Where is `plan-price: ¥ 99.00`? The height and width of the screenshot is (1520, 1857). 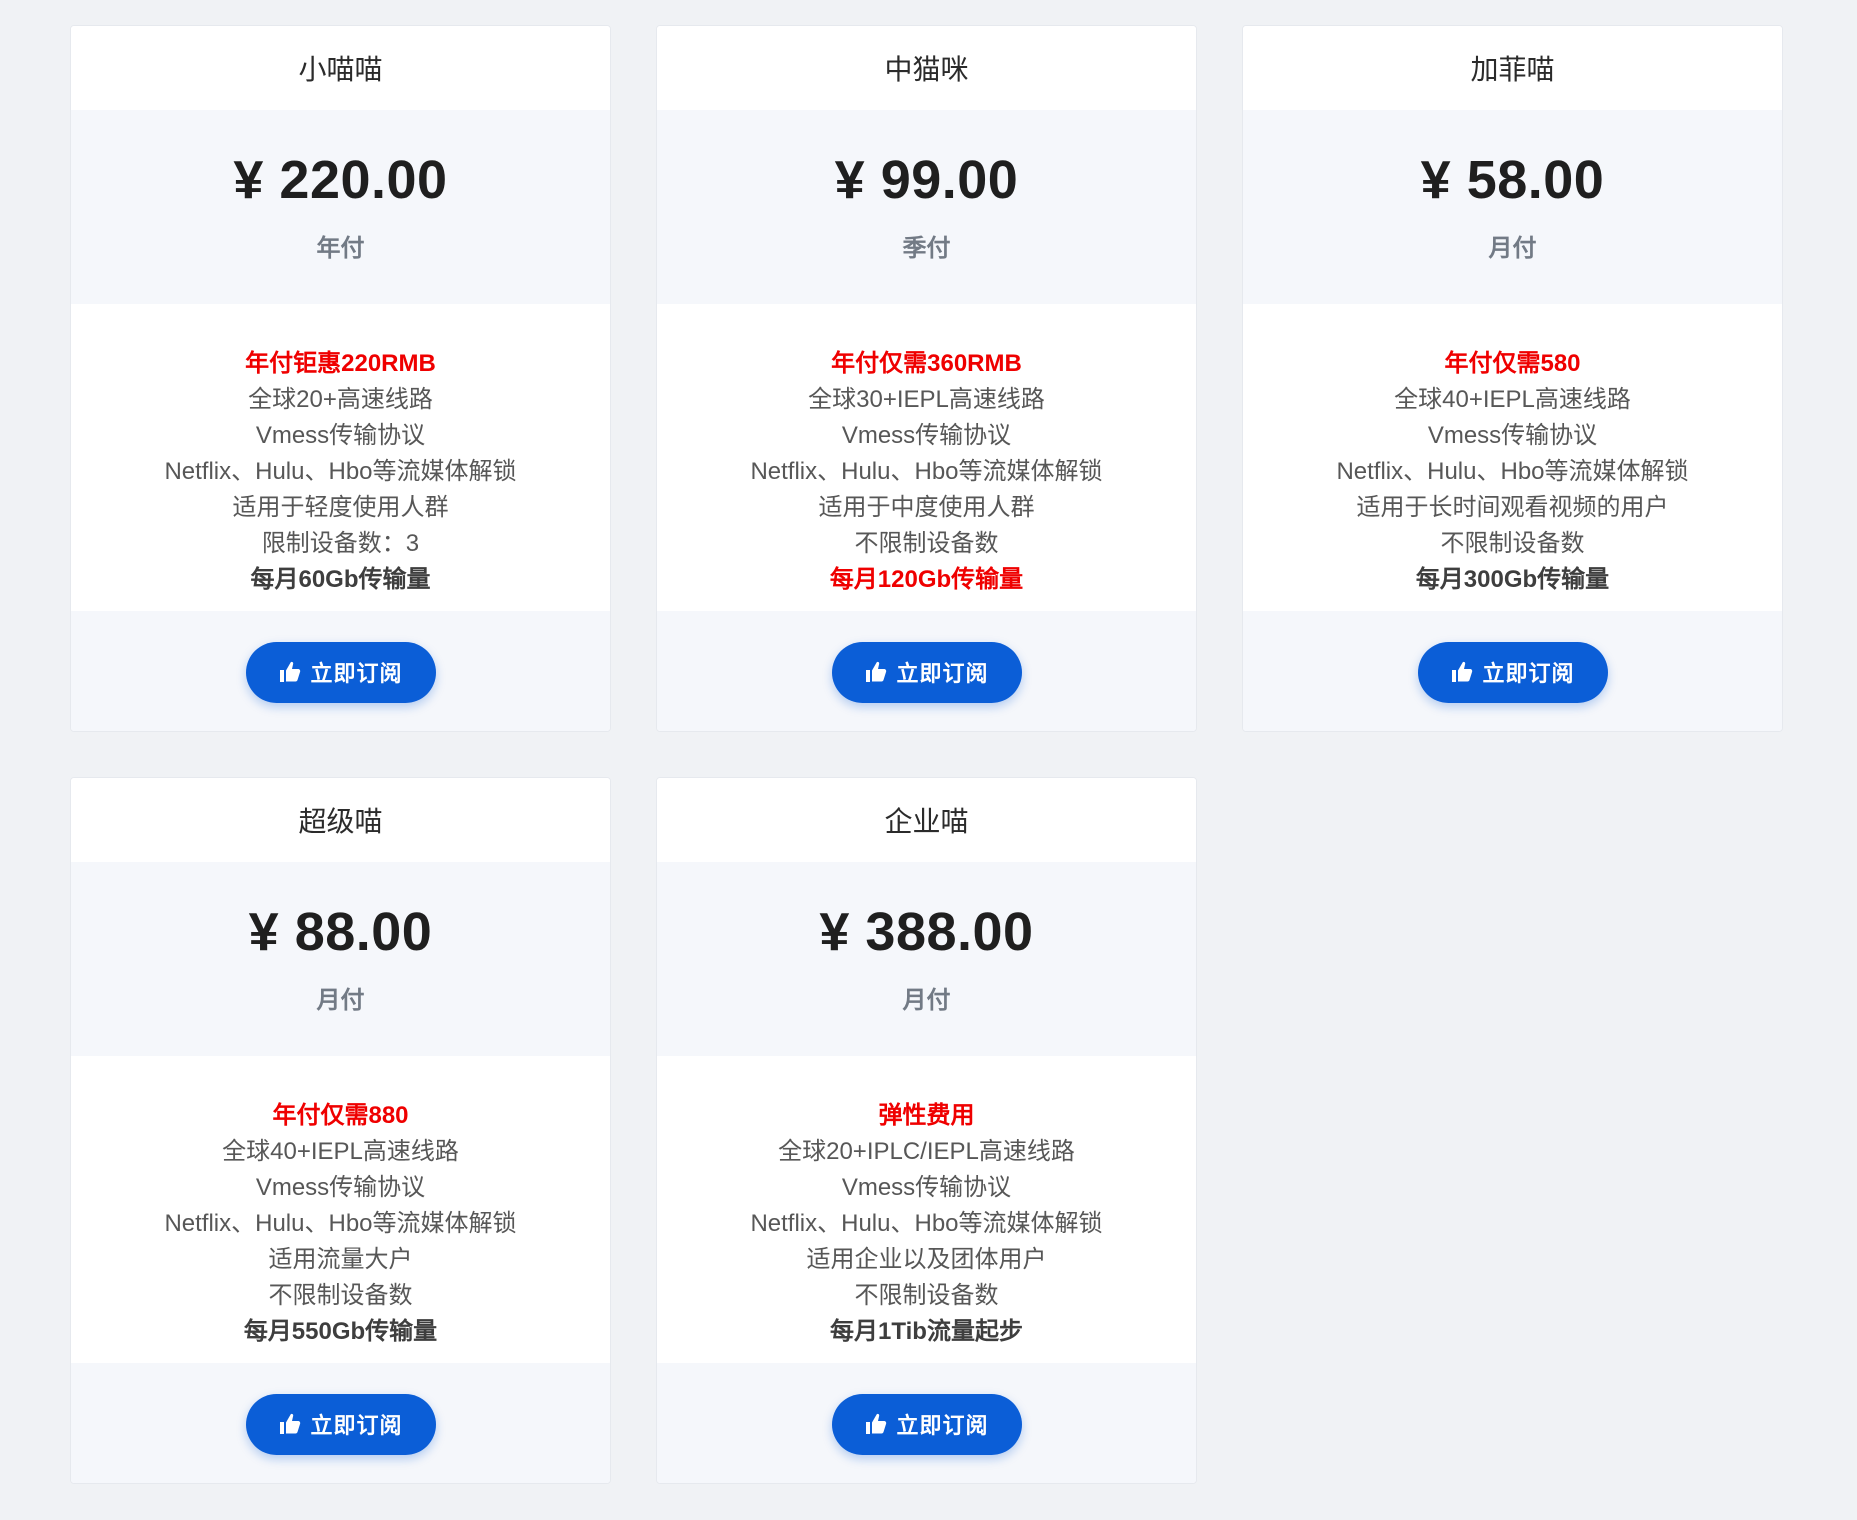
plan-price: ¥ 99.00 is located at coordinates (926, 179).